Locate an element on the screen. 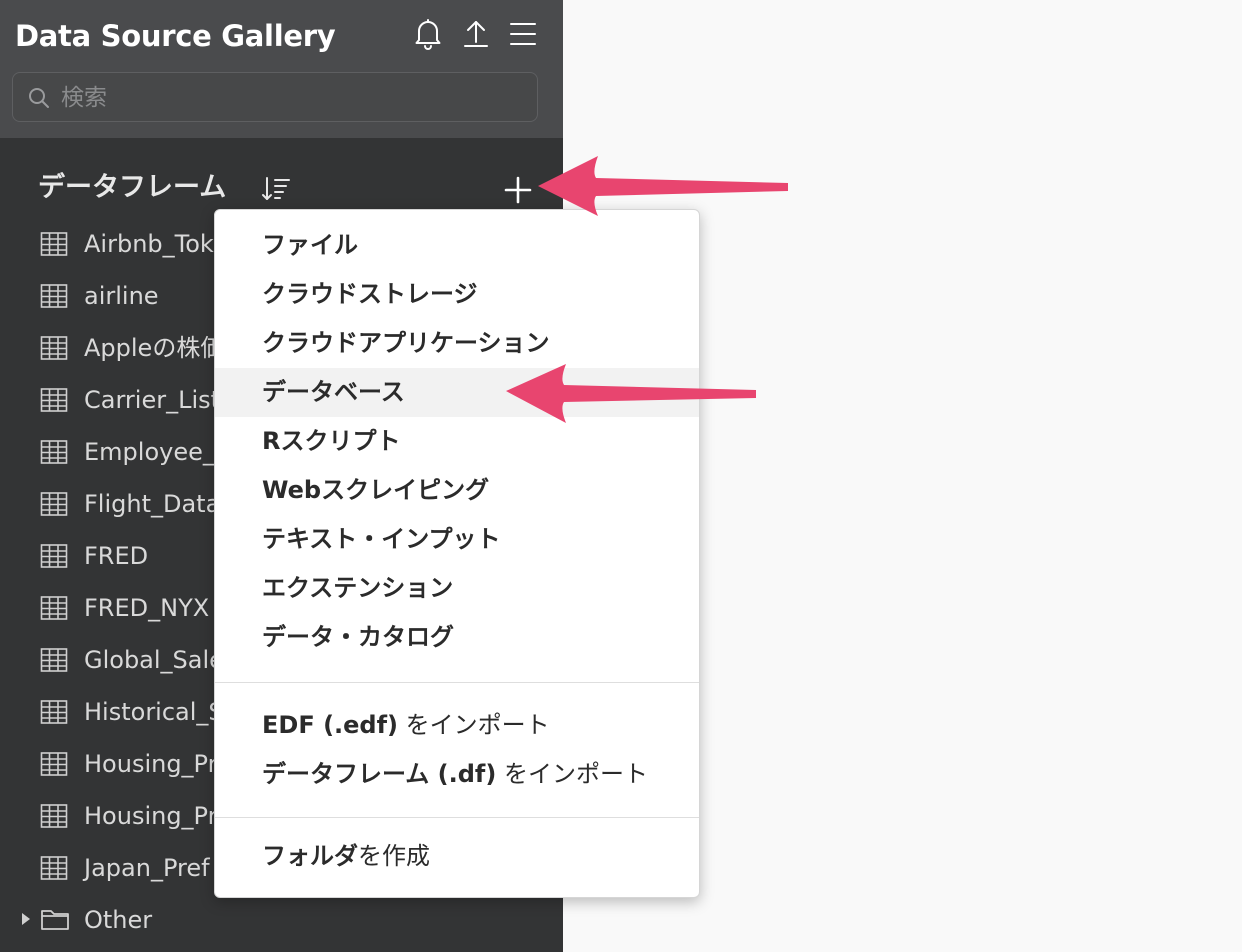 The height and width of the screenshot is (952, 1242). menu-item-import-edf: EDF (.edf) をインポート is located at coordinates (457, 725).